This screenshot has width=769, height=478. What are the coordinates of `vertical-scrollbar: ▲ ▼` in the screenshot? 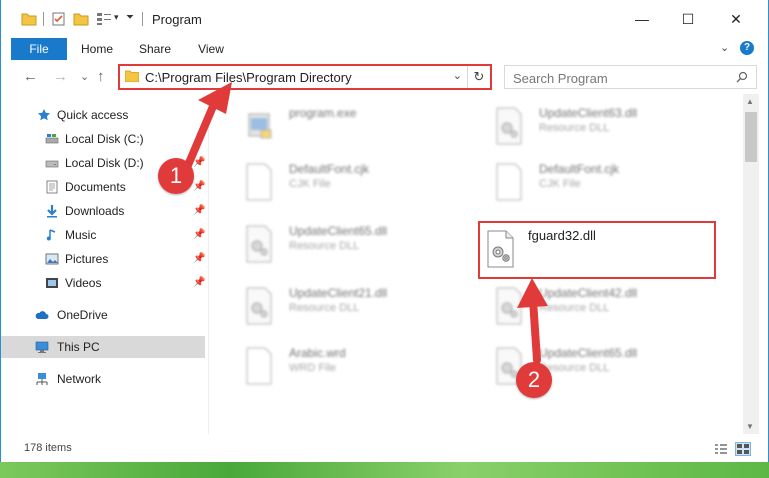 It's located at (751, 264).